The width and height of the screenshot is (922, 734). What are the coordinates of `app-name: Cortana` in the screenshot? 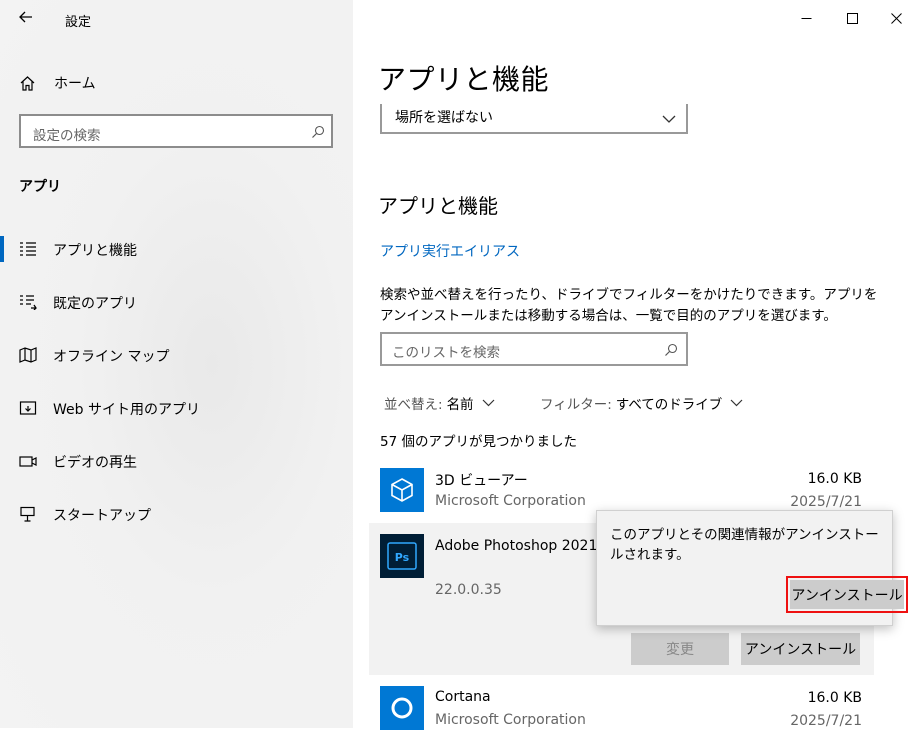 It's located at (463, 697).